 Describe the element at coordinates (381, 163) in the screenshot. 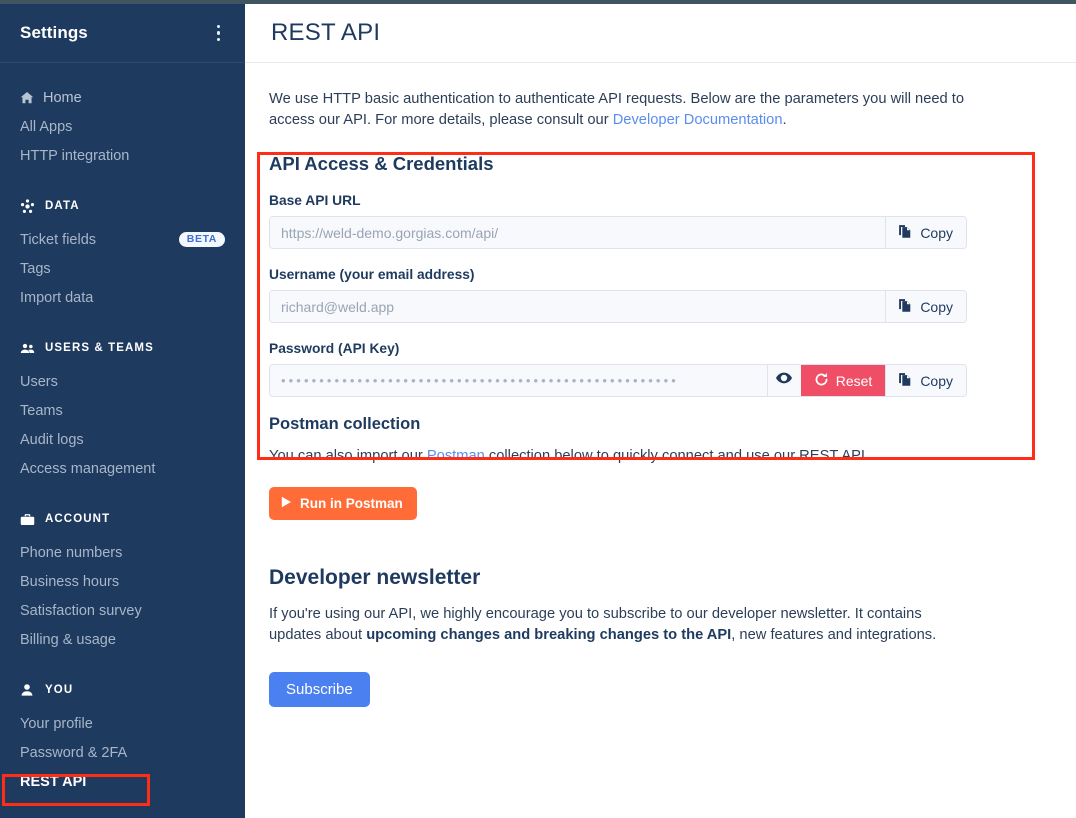

I see `credentials-title: API Access & Credentials` at that location.